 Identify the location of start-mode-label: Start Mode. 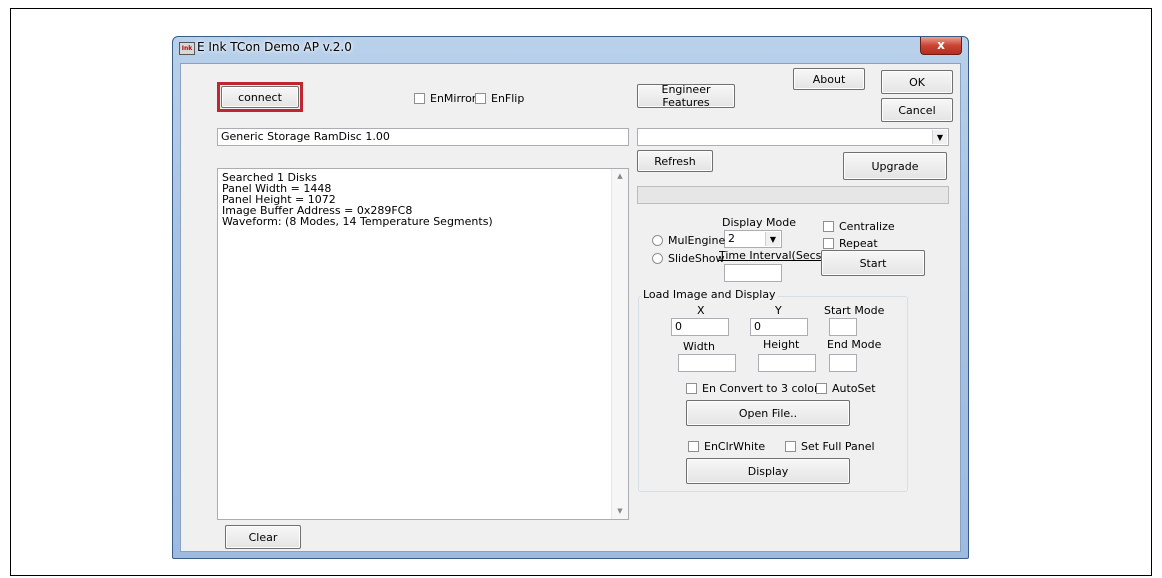
(854, 310).